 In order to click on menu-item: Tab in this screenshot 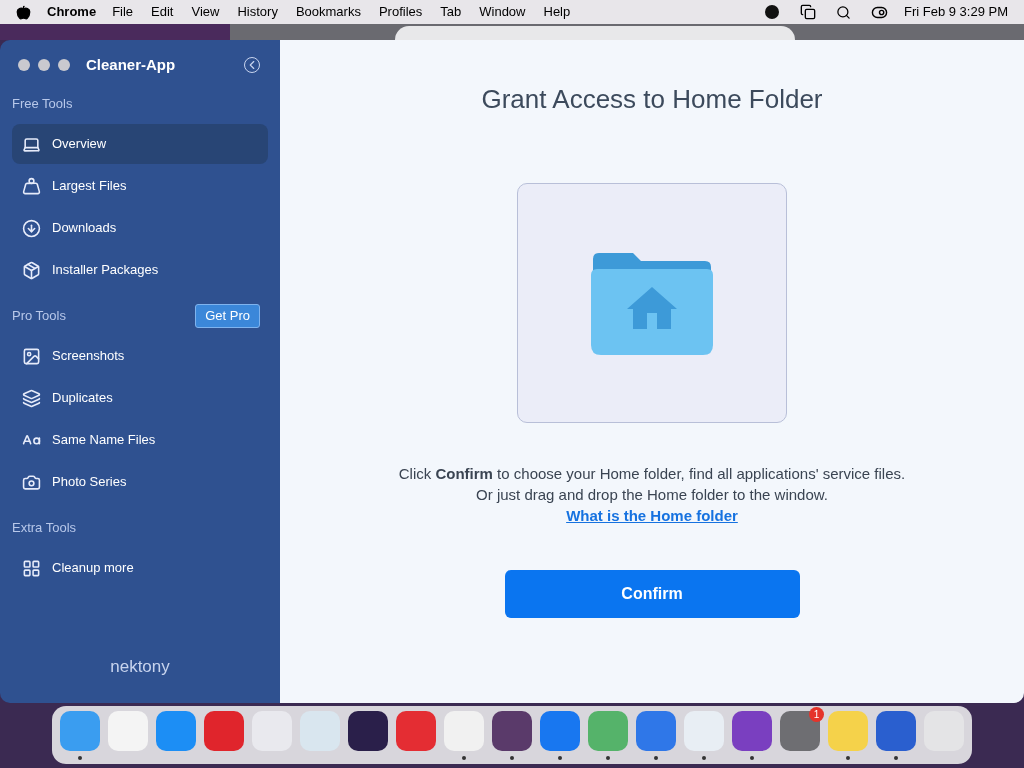, I will do `click(451, 12)`.